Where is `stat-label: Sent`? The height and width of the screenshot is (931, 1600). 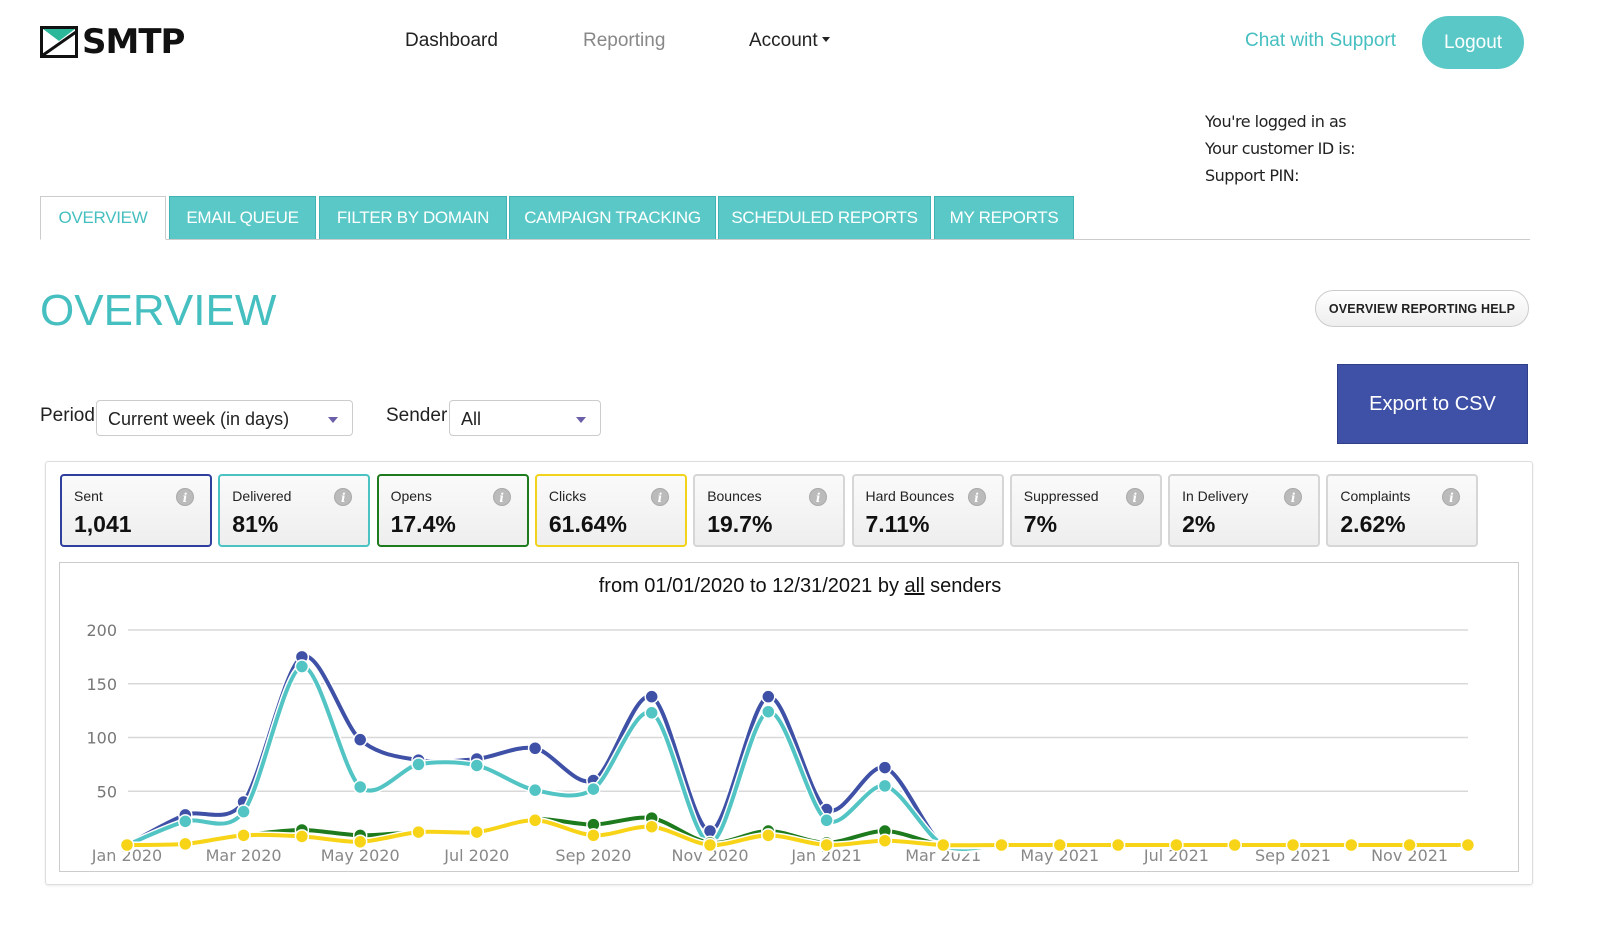
stat-label: Sent is located at coordinates (88, 496).